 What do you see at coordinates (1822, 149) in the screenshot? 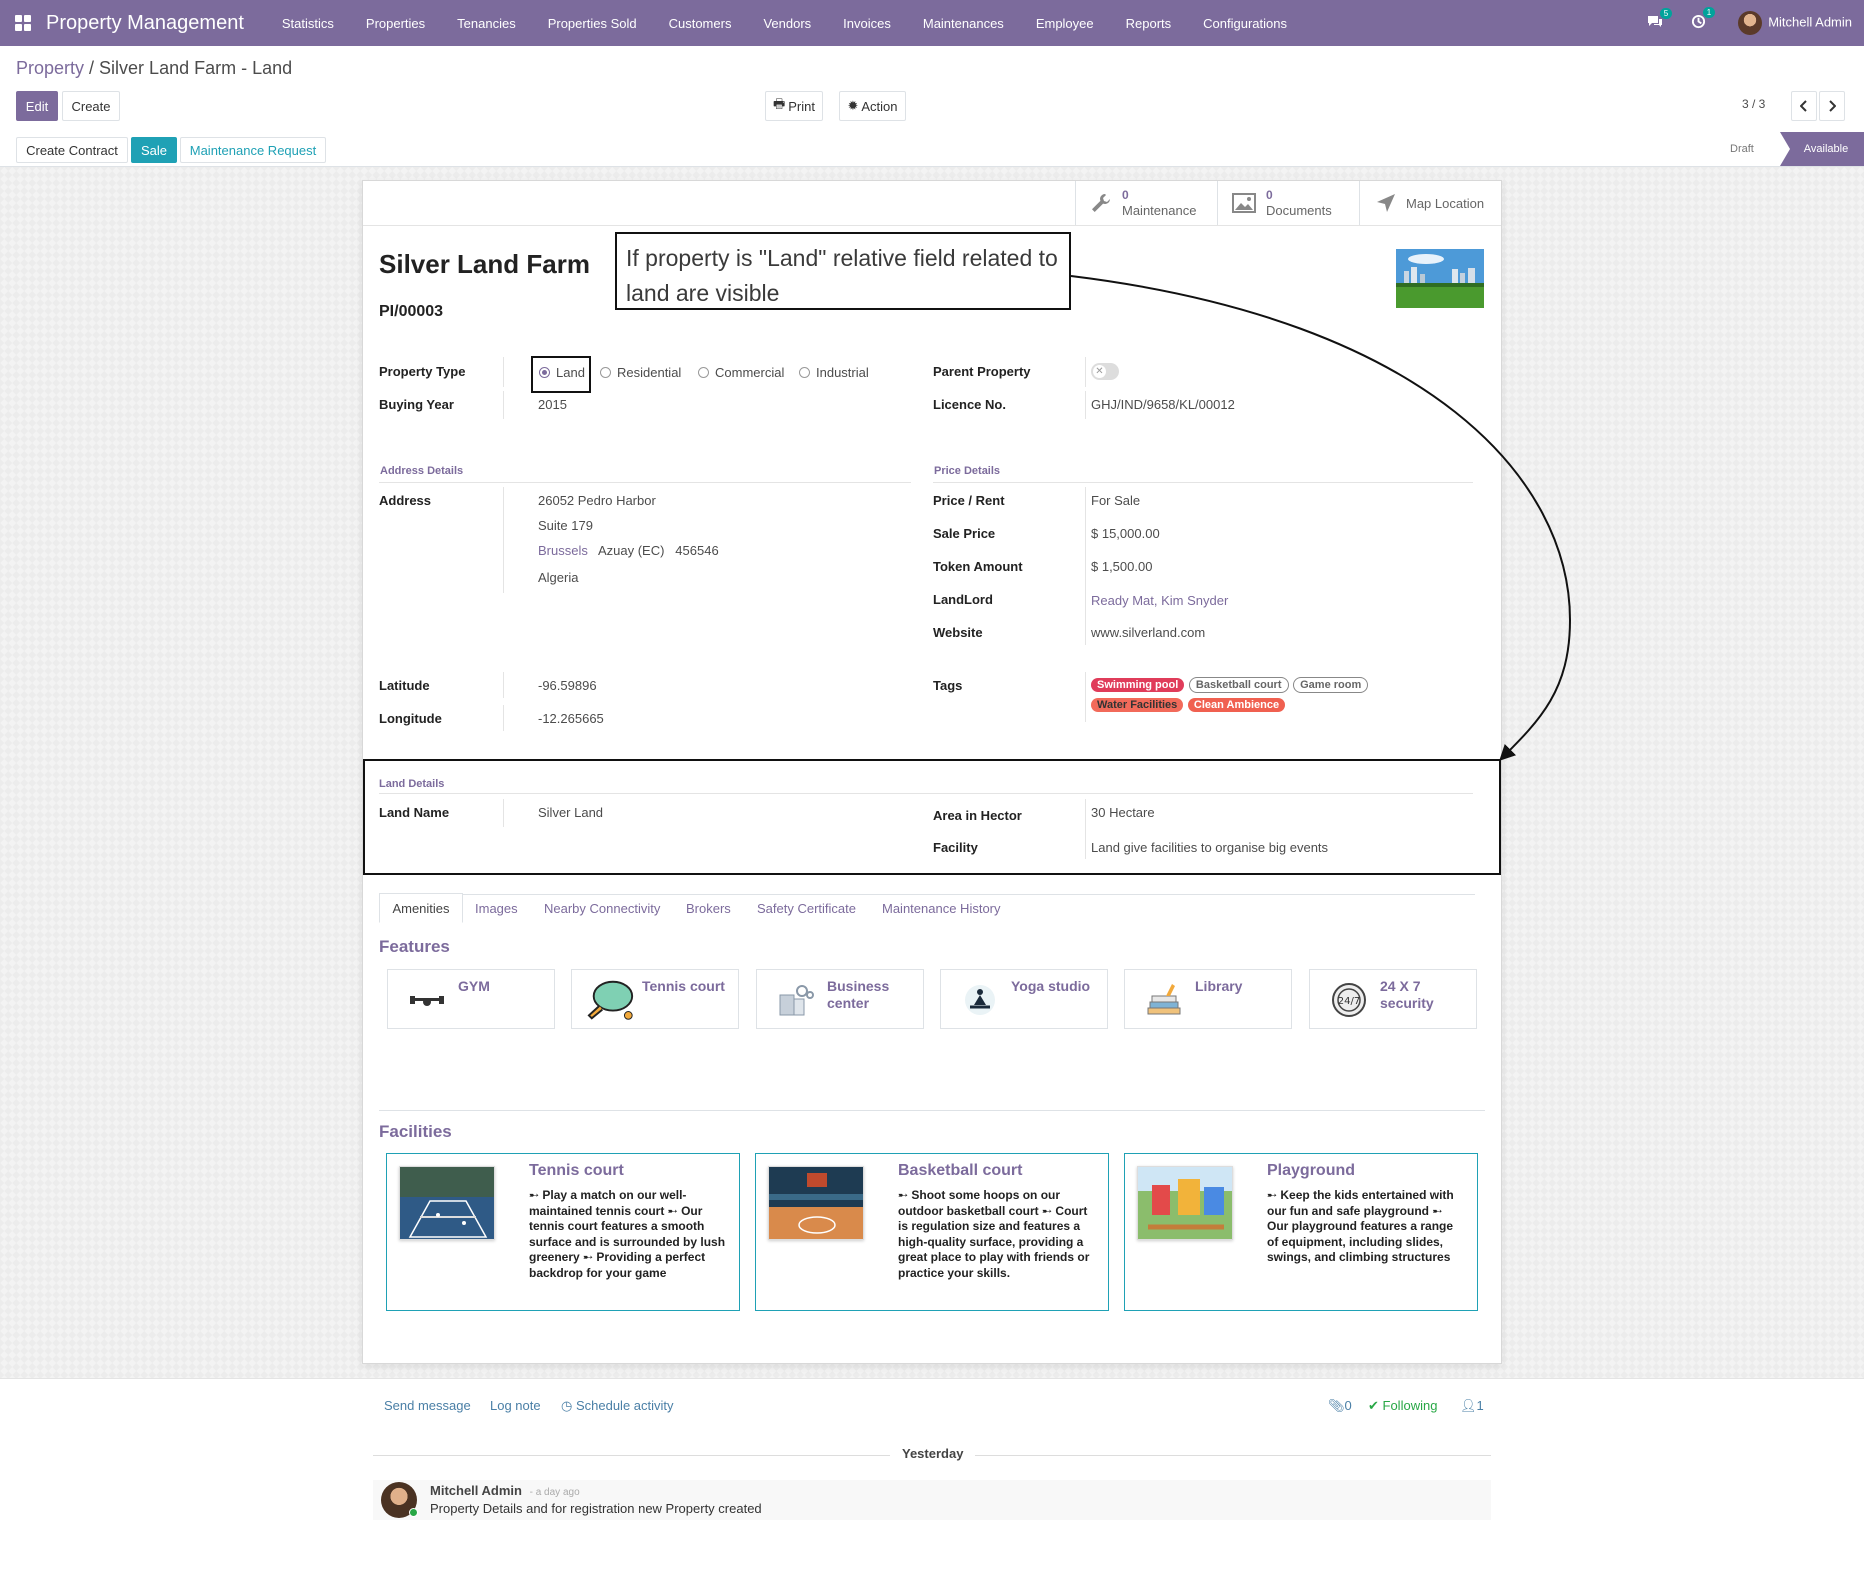
I see `status-available: Available` at bounding box center [1822, 149].